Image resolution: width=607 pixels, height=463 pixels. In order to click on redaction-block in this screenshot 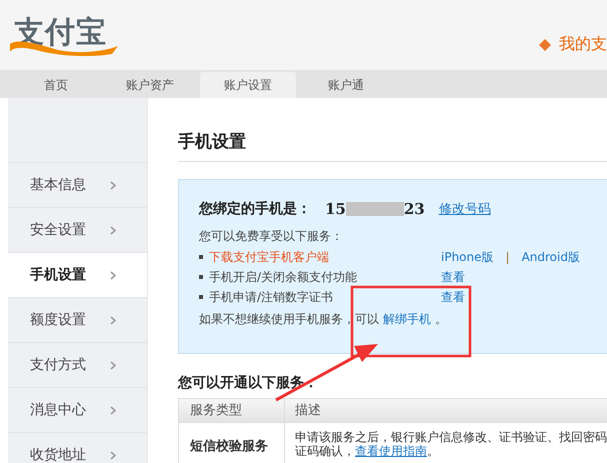, I will do `click(375, 209)`.